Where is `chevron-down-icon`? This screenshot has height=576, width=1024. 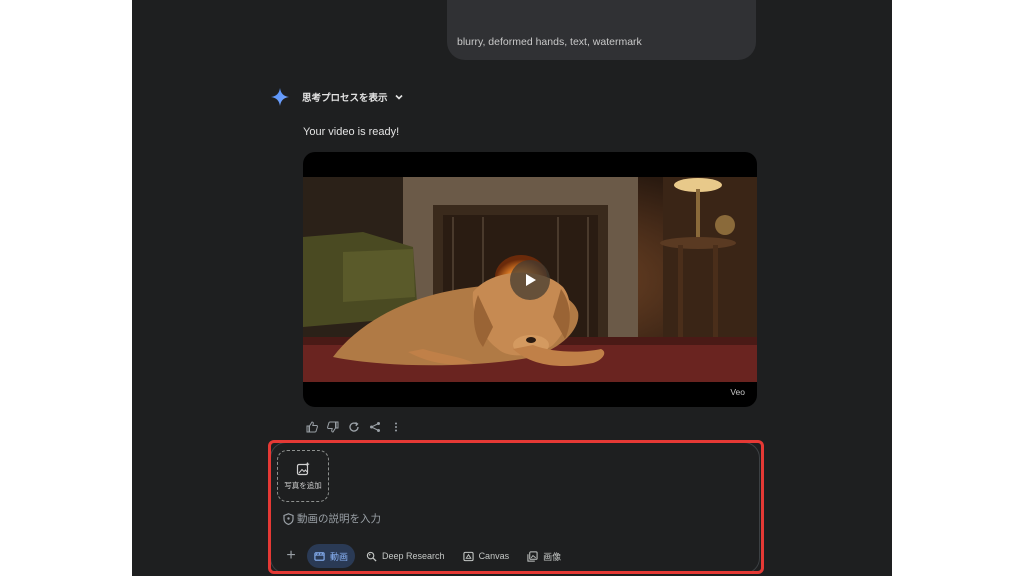
chevron-down-icon is located at coordinates (398, 97).